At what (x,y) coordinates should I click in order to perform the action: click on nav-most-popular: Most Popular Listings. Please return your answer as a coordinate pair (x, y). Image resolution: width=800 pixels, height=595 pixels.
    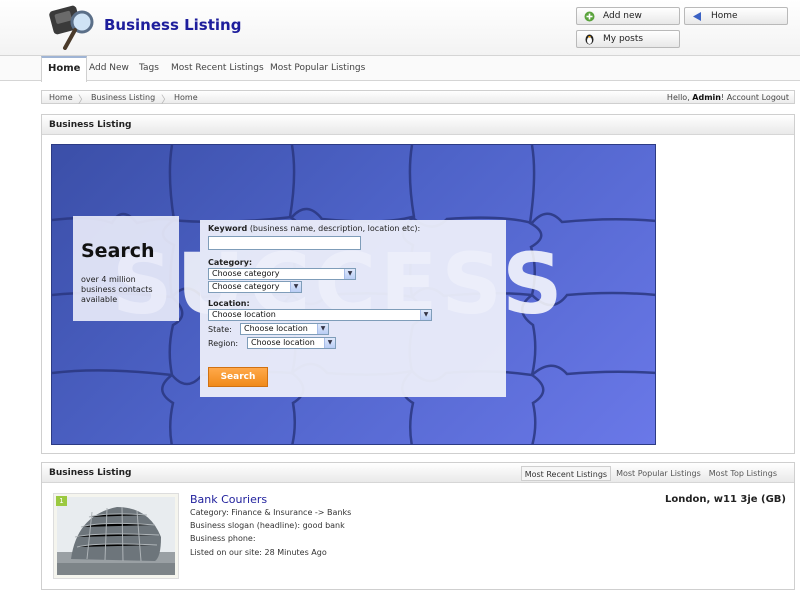
    Looking at the image, I should click on (317, 68).